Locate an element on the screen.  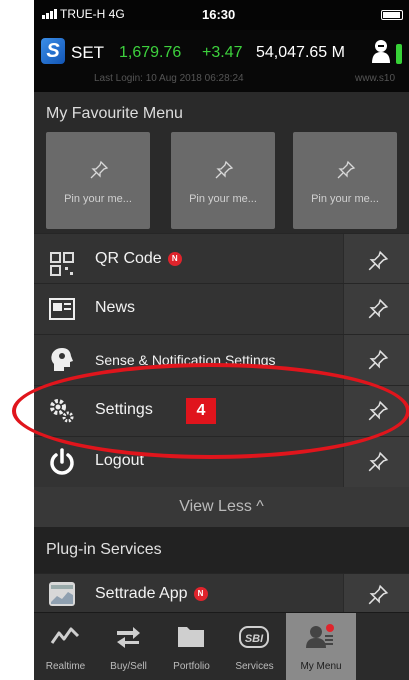
tab-label: My Menu is located at coordinates (321, 666).